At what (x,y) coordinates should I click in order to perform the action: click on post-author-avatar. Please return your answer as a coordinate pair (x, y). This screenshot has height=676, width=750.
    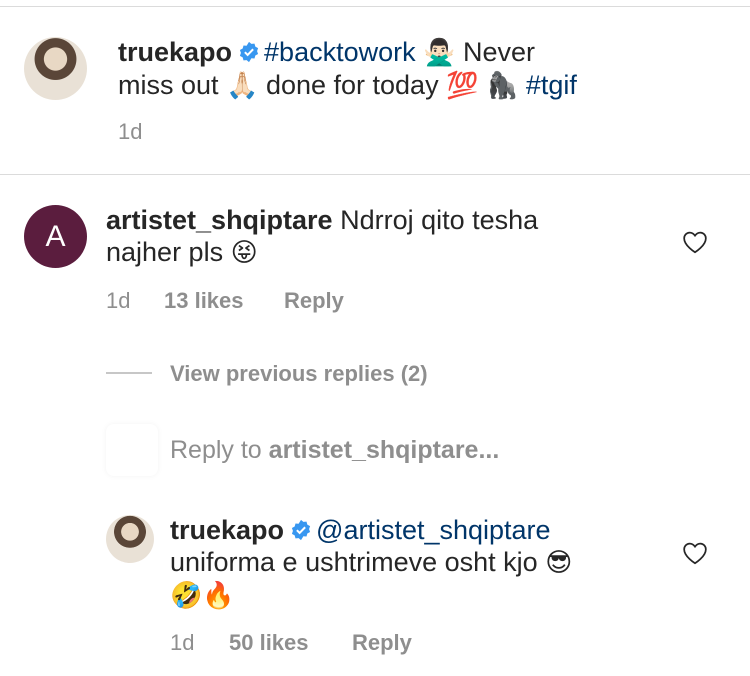
    Looking at the image, I should click on (55, 68).